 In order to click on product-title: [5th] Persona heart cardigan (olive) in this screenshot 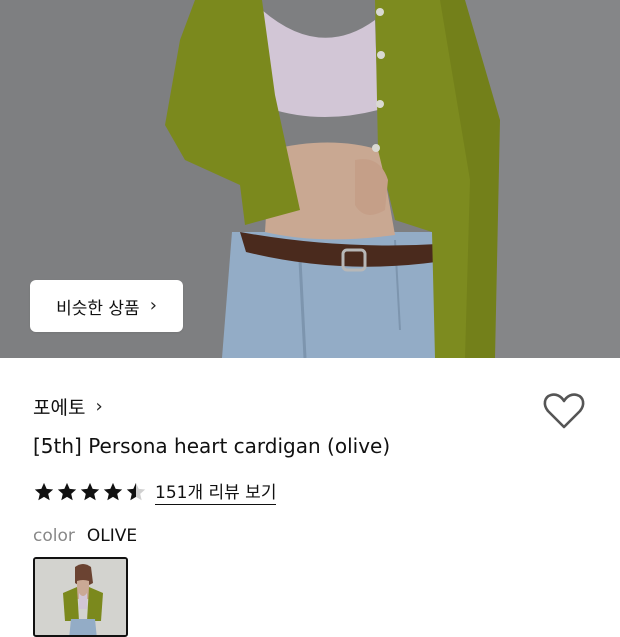, I will do `click(212, 446)`.